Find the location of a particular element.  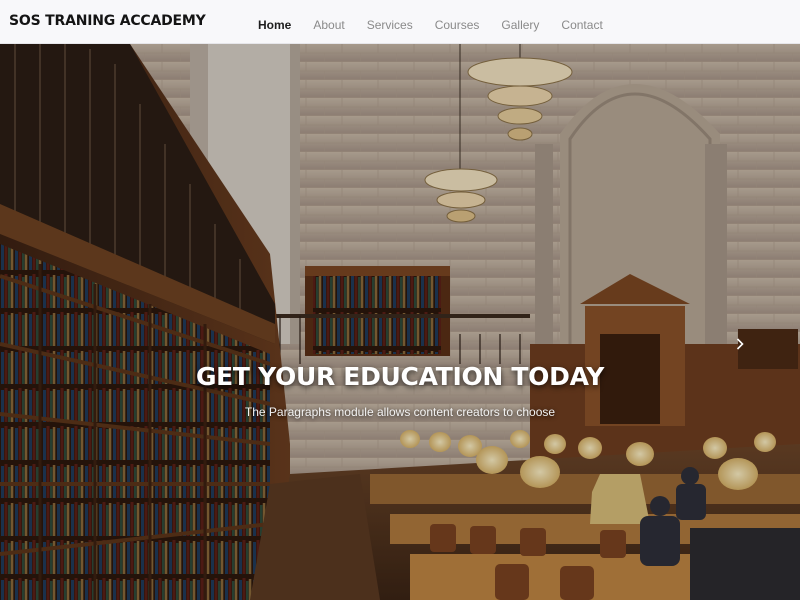

chevron-right-icon is located at coordinates (740, 344).